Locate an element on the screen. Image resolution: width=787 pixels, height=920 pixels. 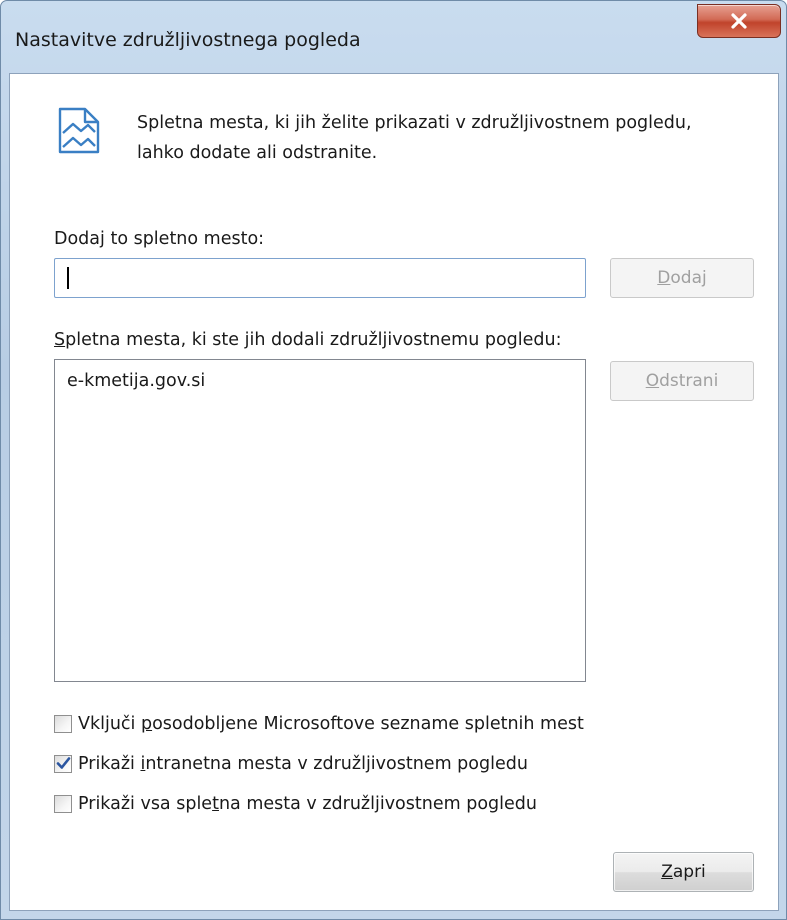
option-1-accel: p is located at coordinates (146, 724).